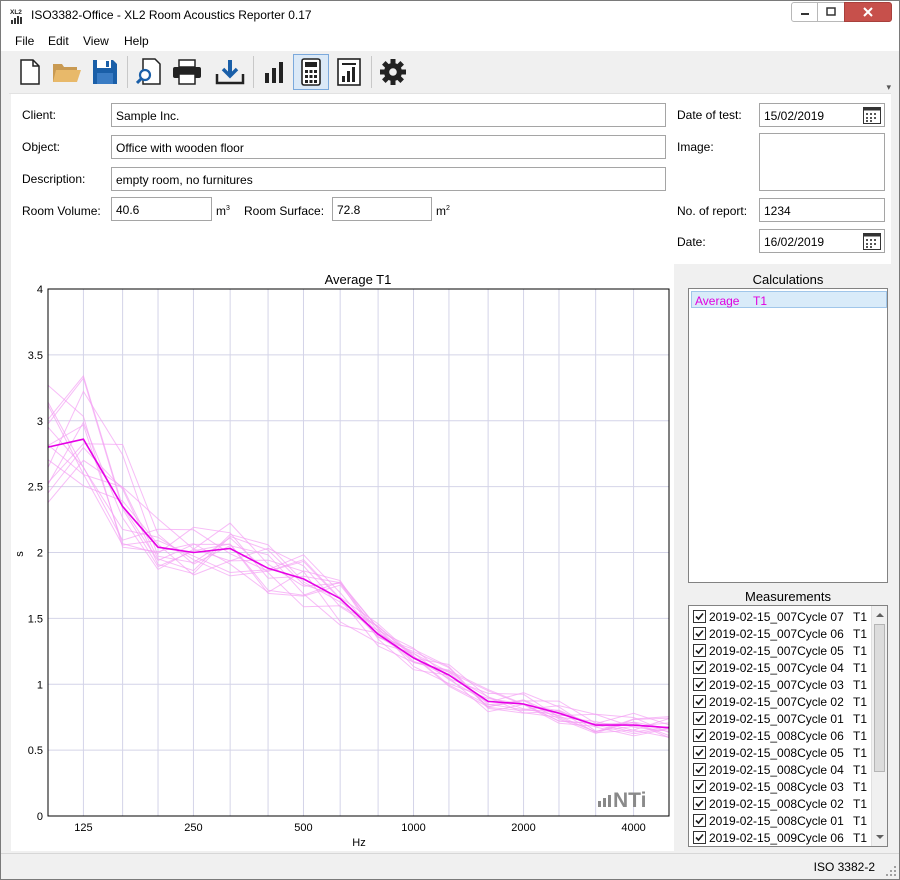  I want to click on scroll-up-icon, so click(880, 615).